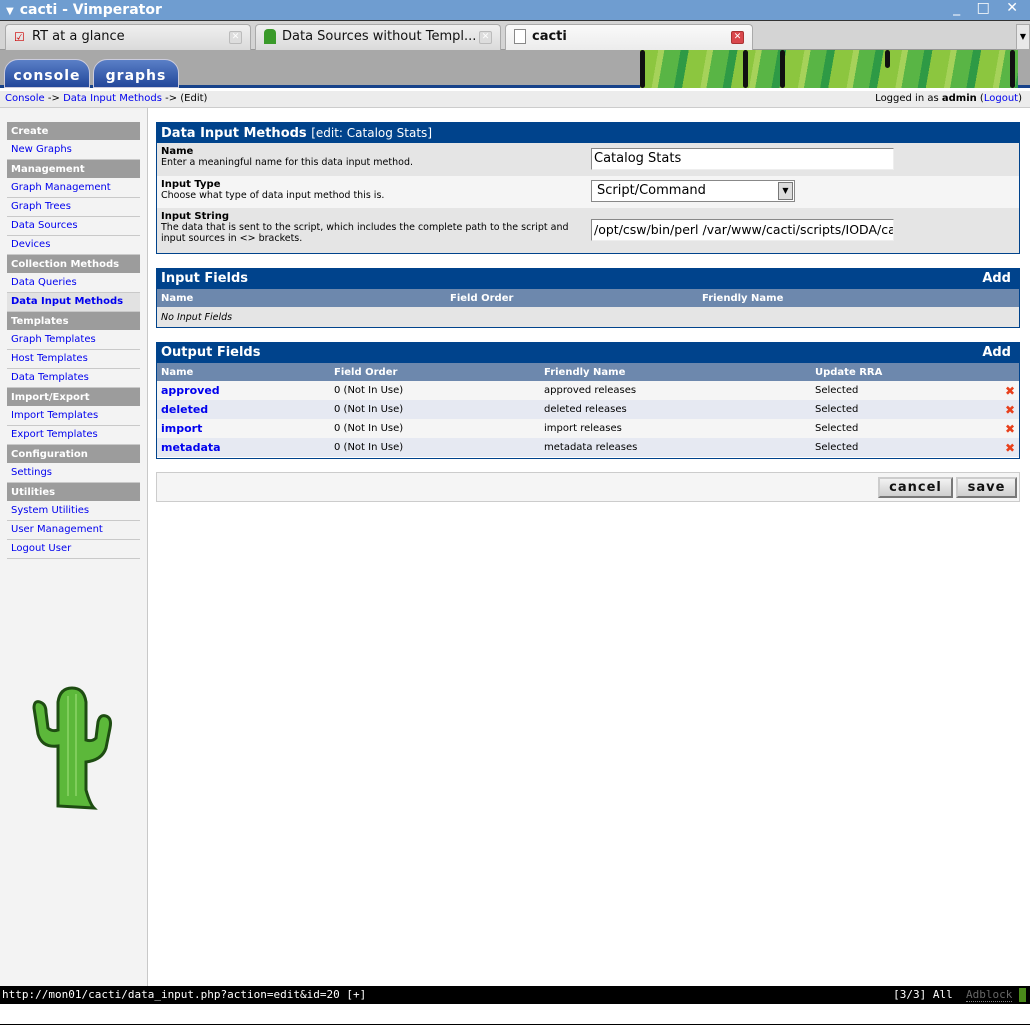 The width and height of the screenshot is (1030, 1025). Describe the element at coordinates (25, 98) in the screenshot. I see `breadcrumb-console: Console` at that location.